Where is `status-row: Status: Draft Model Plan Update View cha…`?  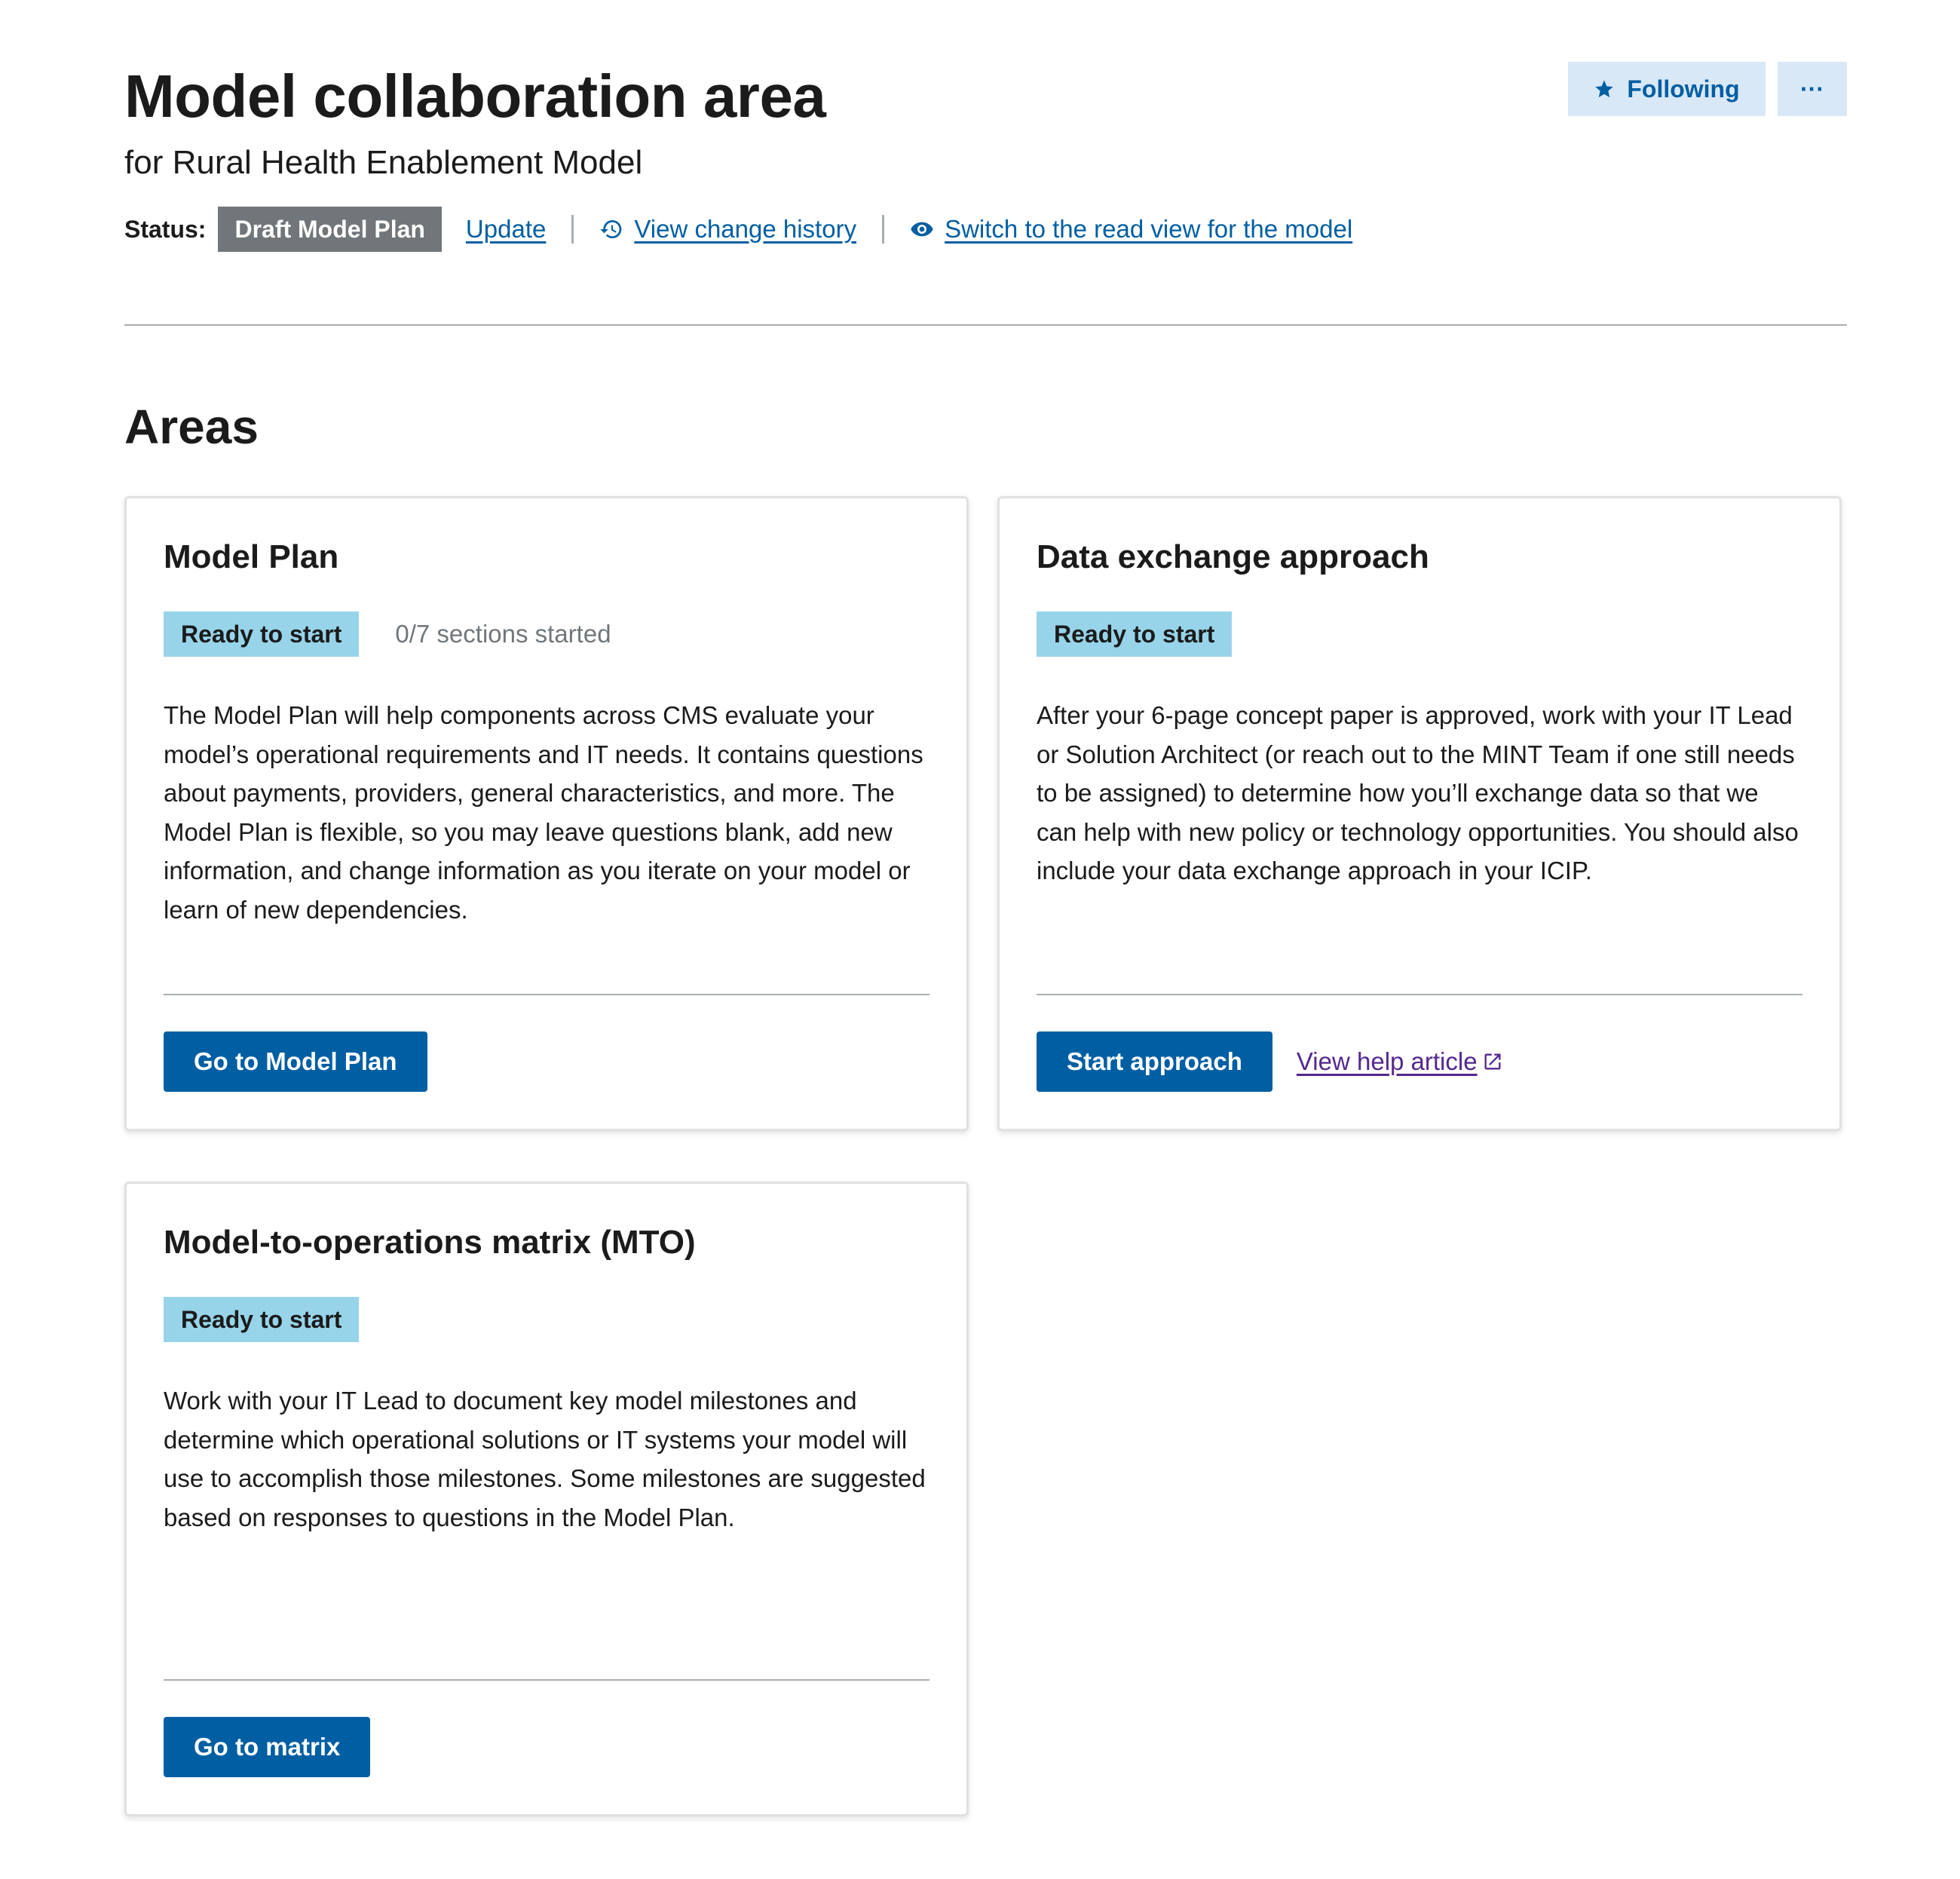 status-row: Status: Draft Model Plan Update View cha… is located at coordinates (738, 229).